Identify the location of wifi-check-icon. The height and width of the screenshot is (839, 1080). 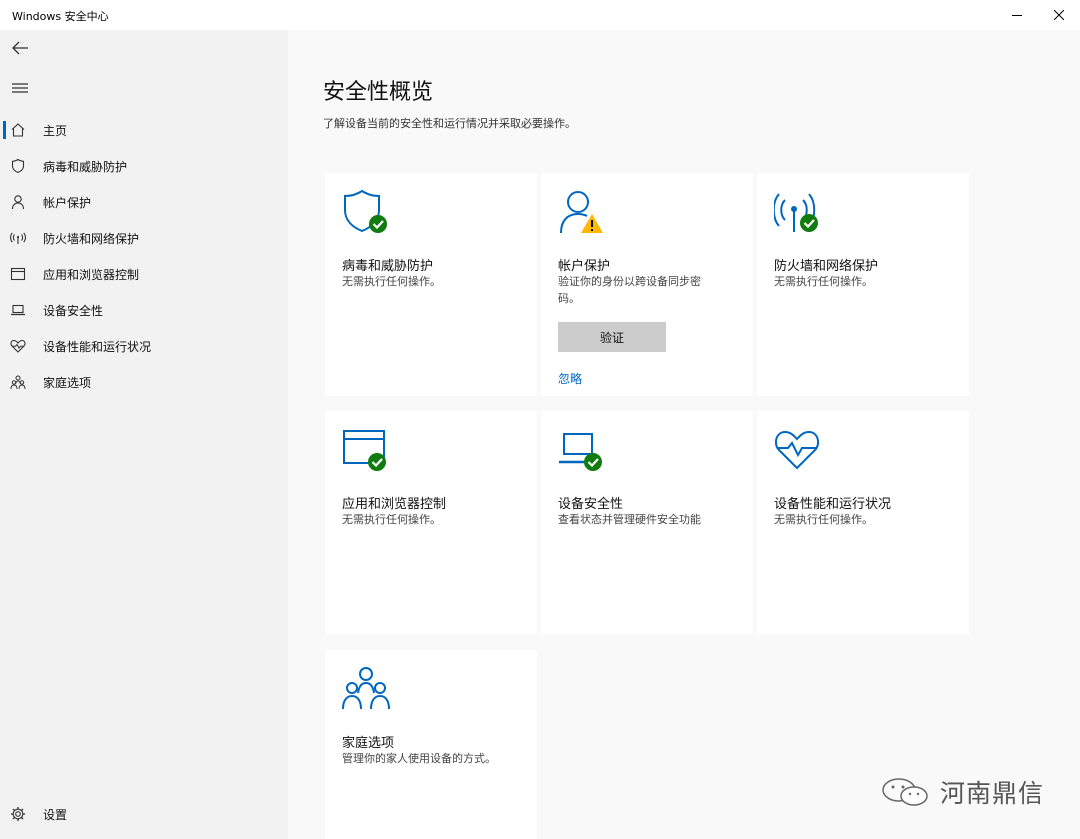
(796, 212).